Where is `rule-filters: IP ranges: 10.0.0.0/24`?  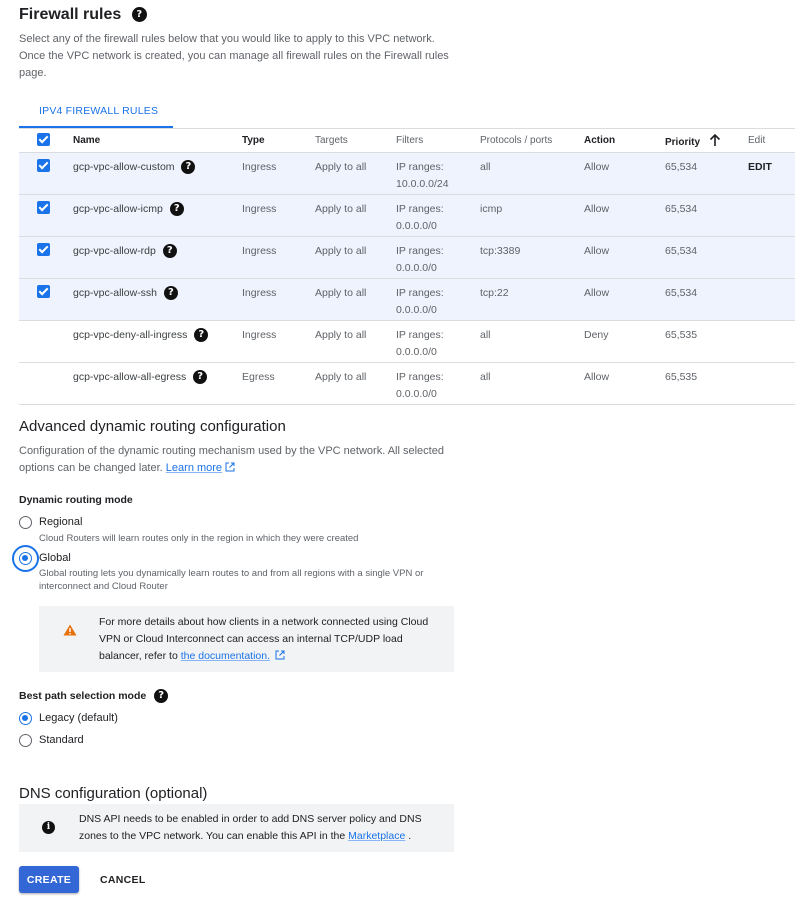
rule-filters: IP ranges: 10.0.0.0/24 is located at coordinates (438, 173).